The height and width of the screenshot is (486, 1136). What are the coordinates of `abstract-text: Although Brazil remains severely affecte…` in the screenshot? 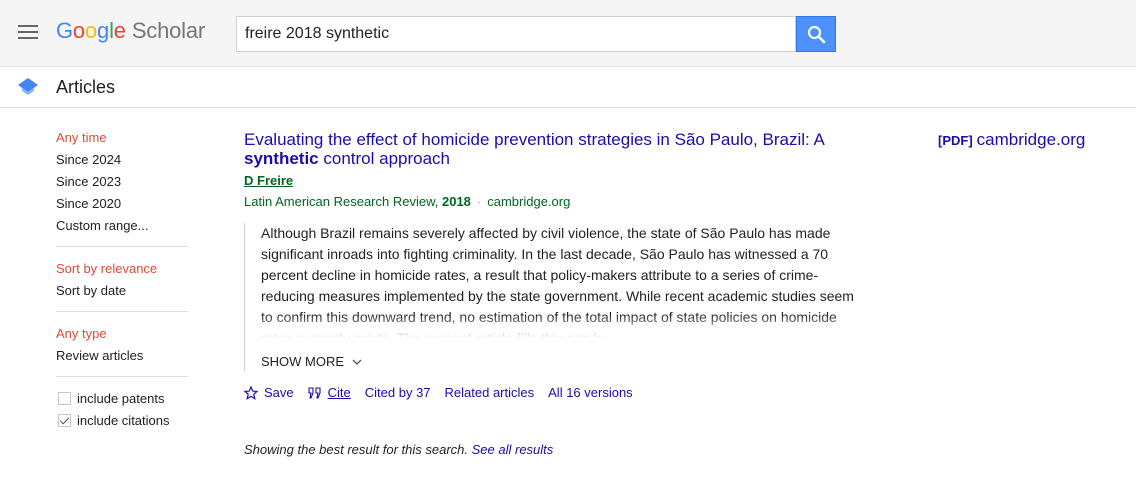 It's located at (561, 280).